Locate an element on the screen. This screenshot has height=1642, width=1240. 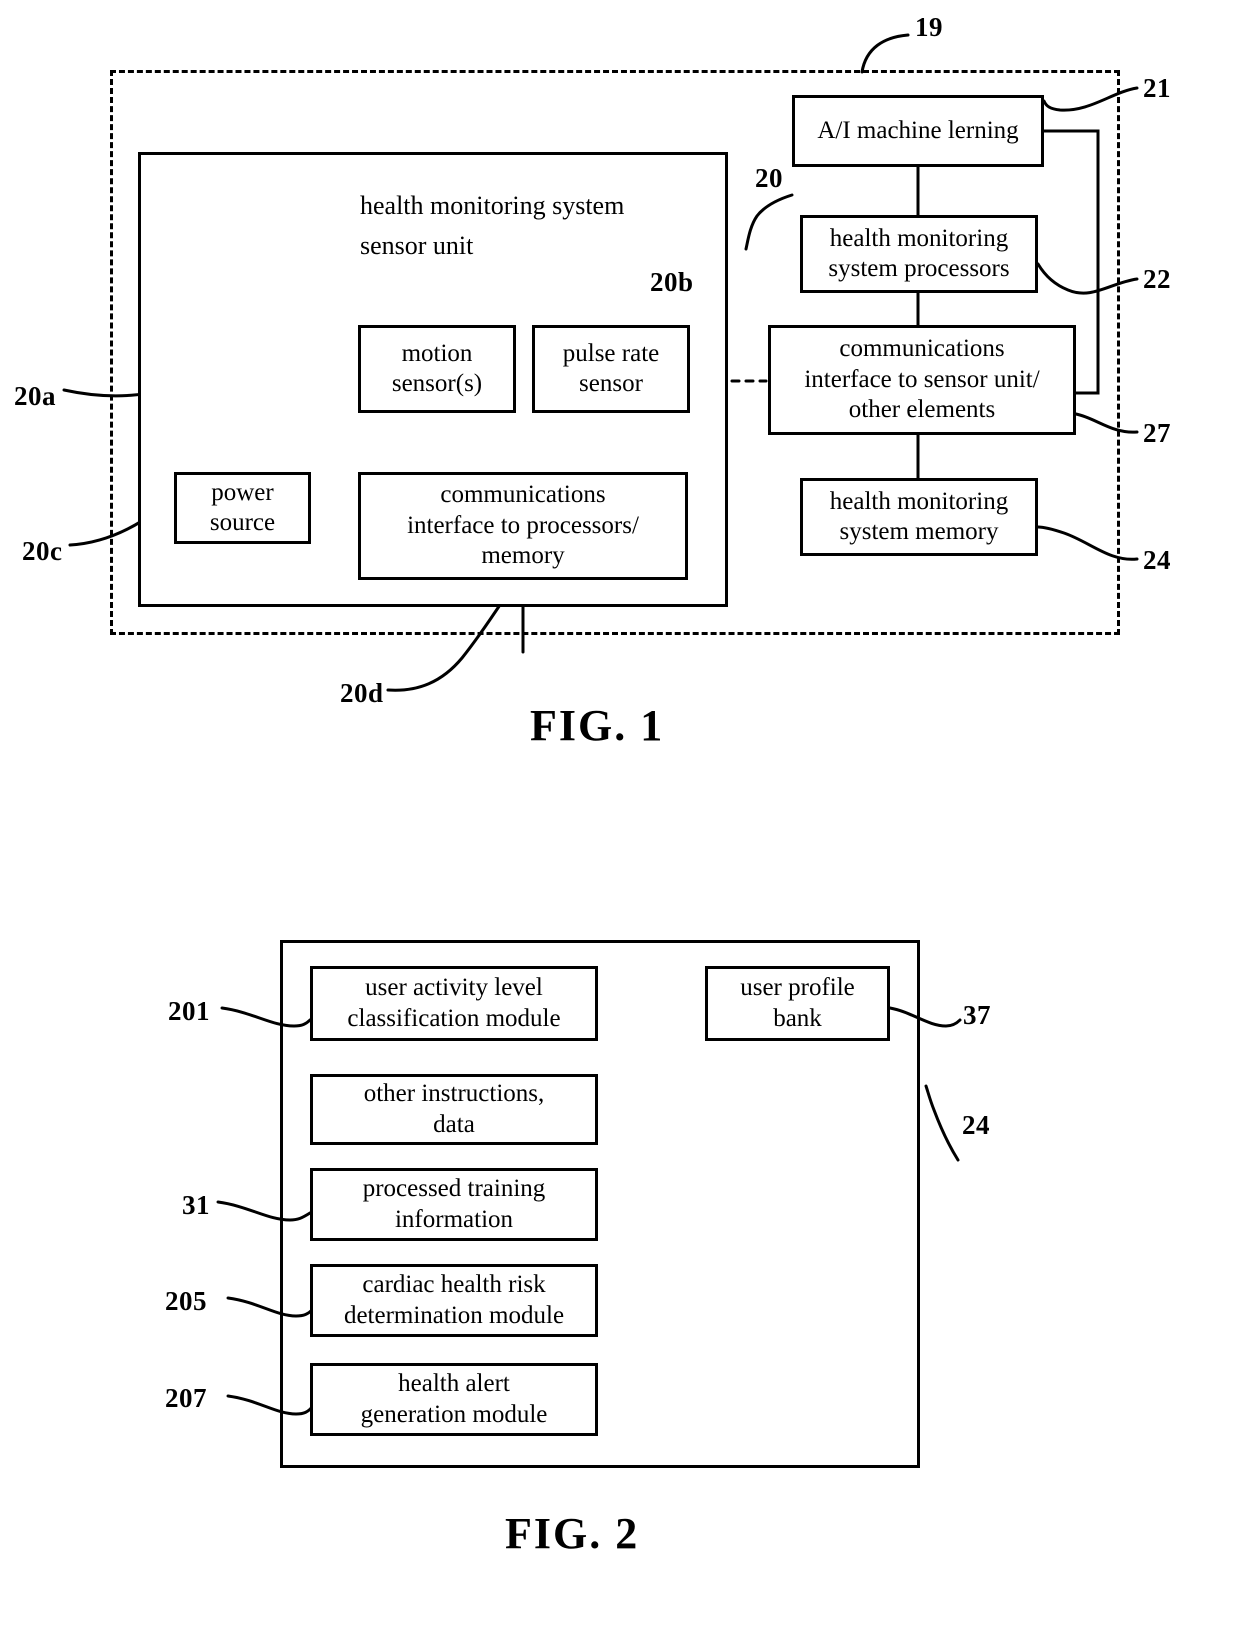
reference-numeral-22: 22 is located at coordinates (1157, 279).